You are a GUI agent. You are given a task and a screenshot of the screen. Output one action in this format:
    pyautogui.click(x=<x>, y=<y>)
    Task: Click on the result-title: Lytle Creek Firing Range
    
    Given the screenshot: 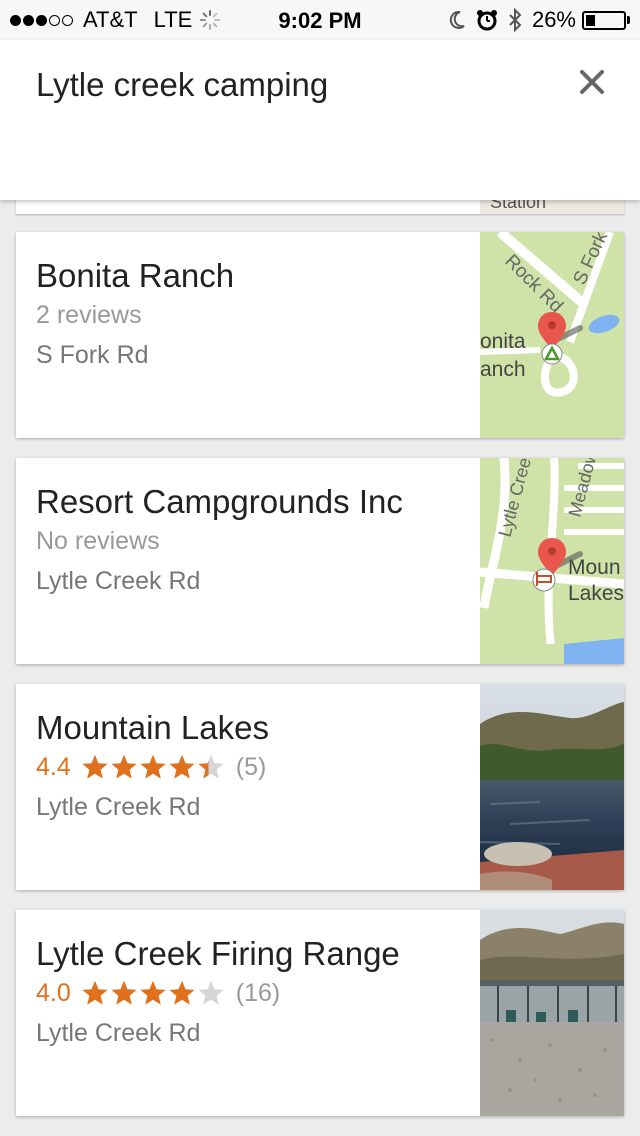 What is the action you would take?
    pyautogui.click(x=218, y=953)
    